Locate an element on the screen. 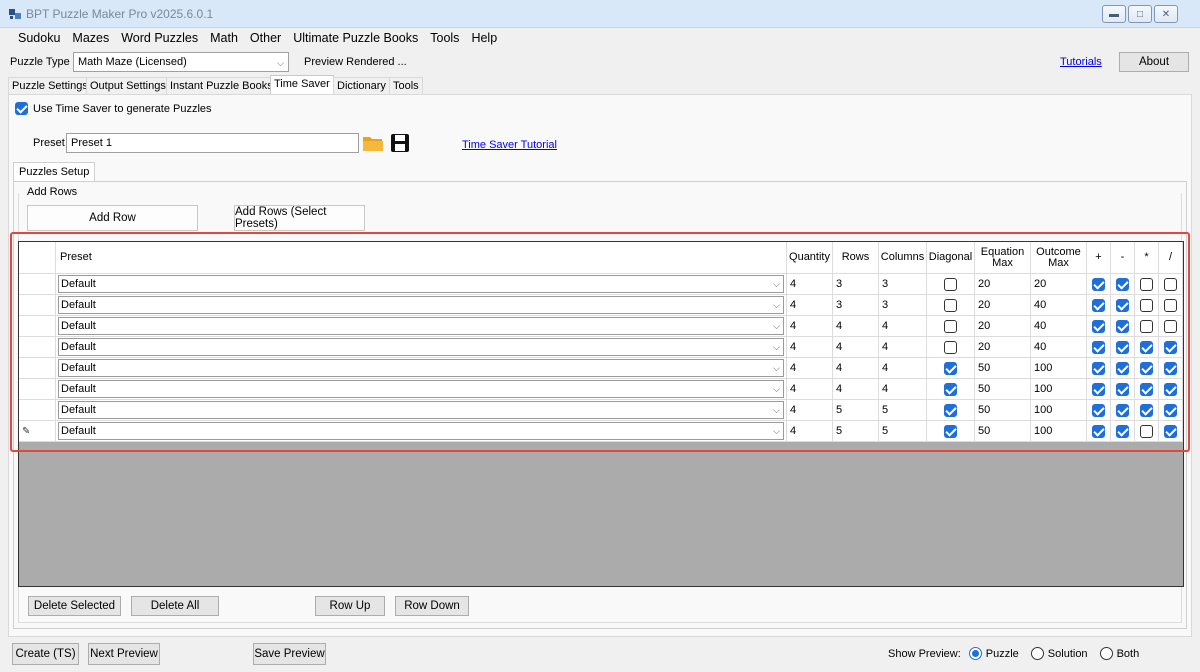  preset-value: Preset 1 is located at coordinates (91, 143).